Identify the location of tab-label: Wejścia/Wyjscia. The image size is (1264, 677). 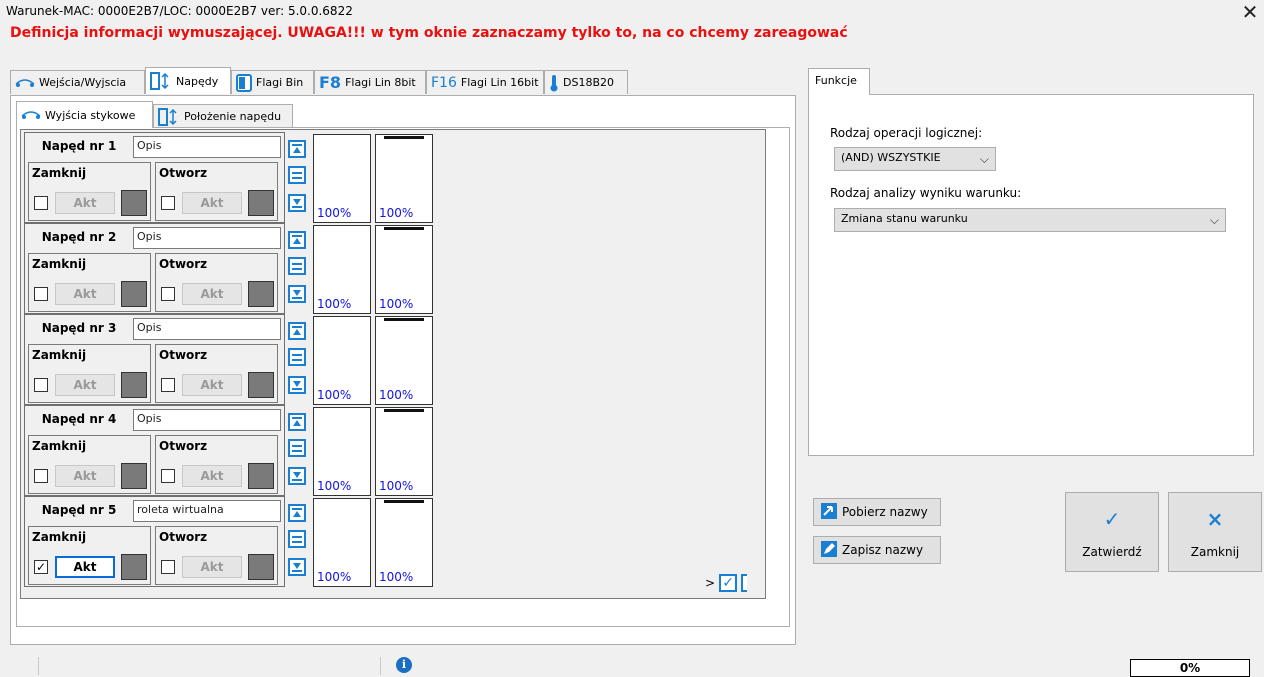
(83, 82).